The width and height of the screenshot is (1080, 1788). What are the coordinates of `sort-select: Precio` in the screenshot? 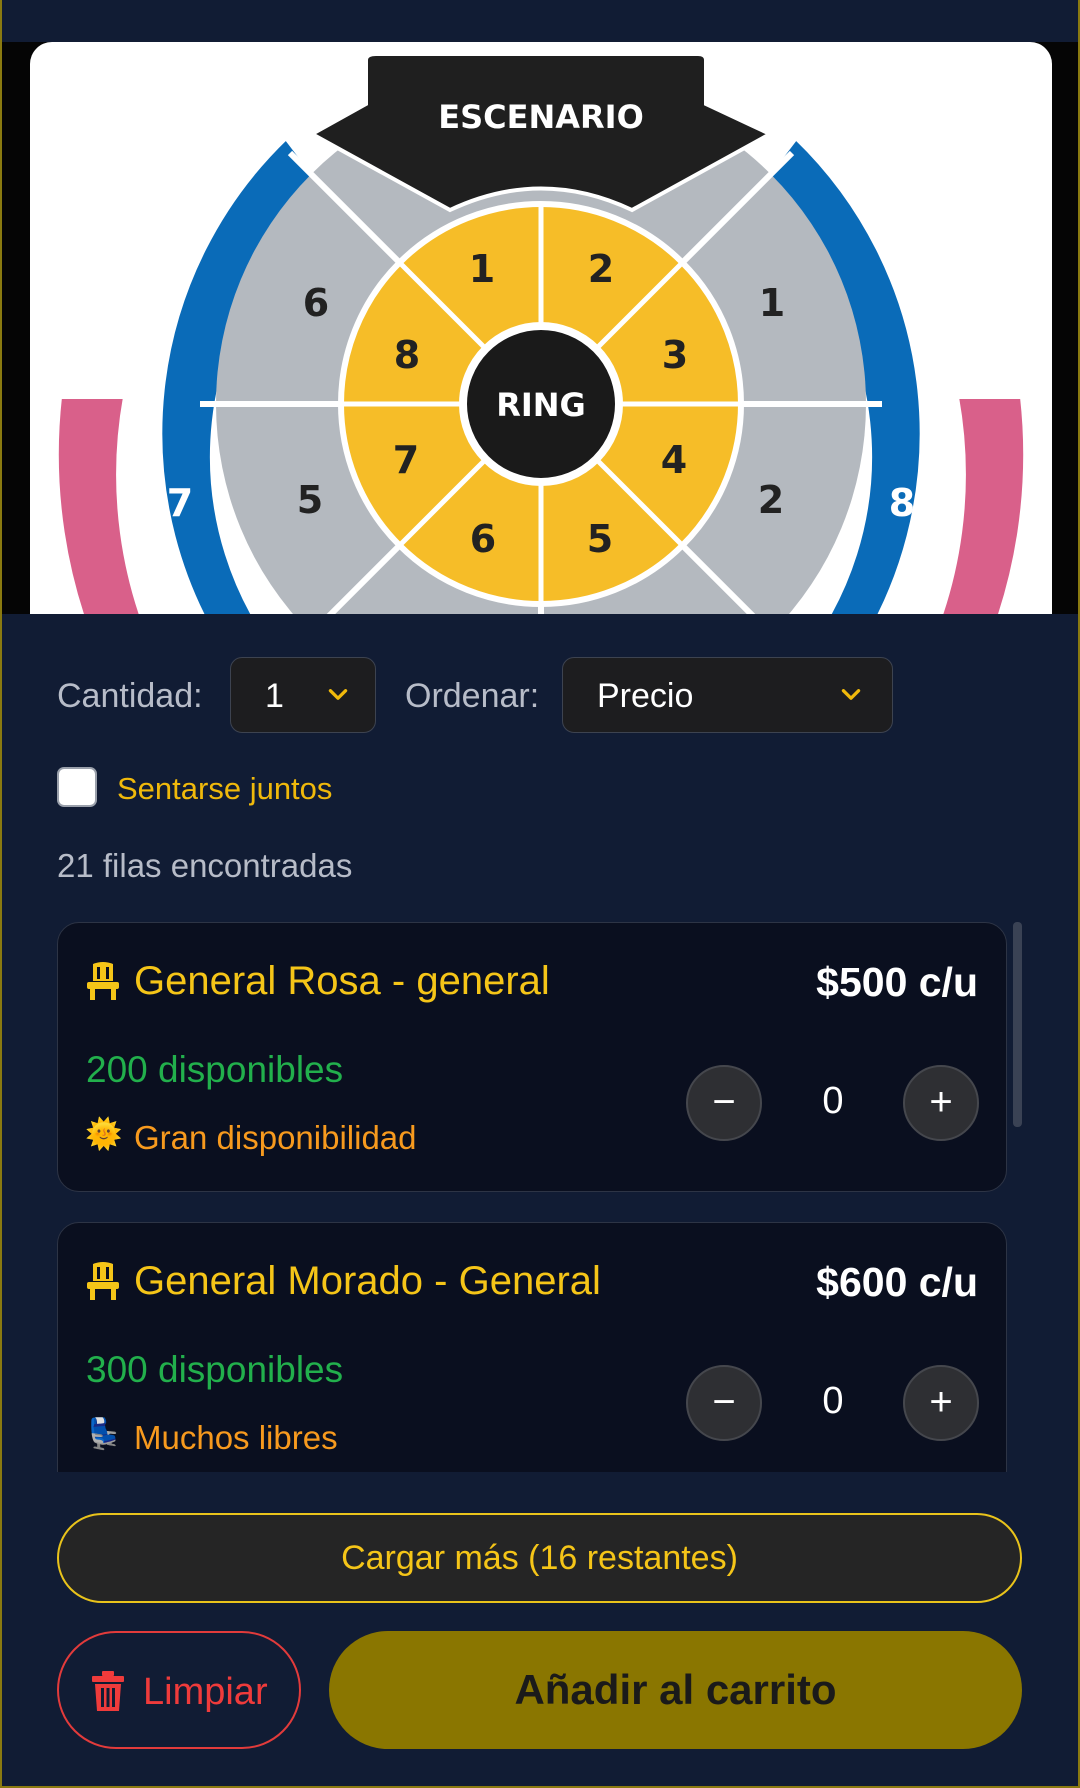 It's located at (727, 695).